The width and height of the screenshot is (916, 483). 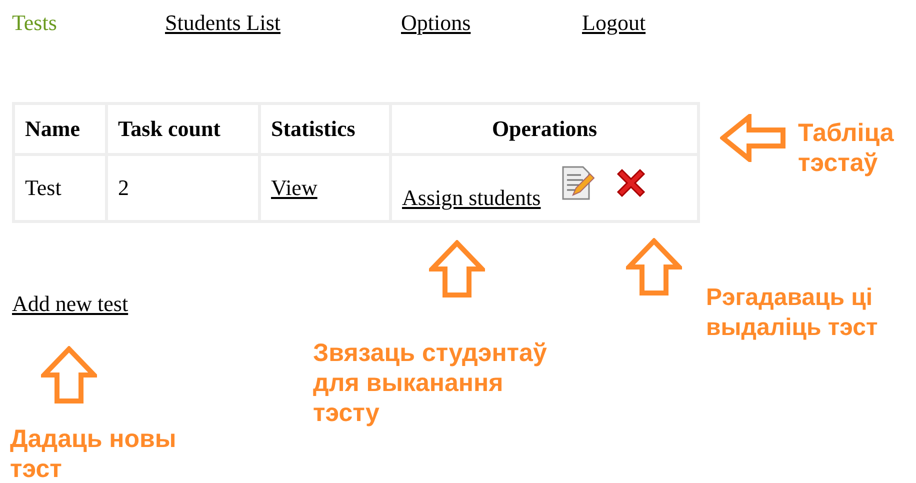 What do you see at coordinates (846, 148) in the screenshot?
I see `annotation-text: Табліца тэстаў` at bounding box center [846, 148].